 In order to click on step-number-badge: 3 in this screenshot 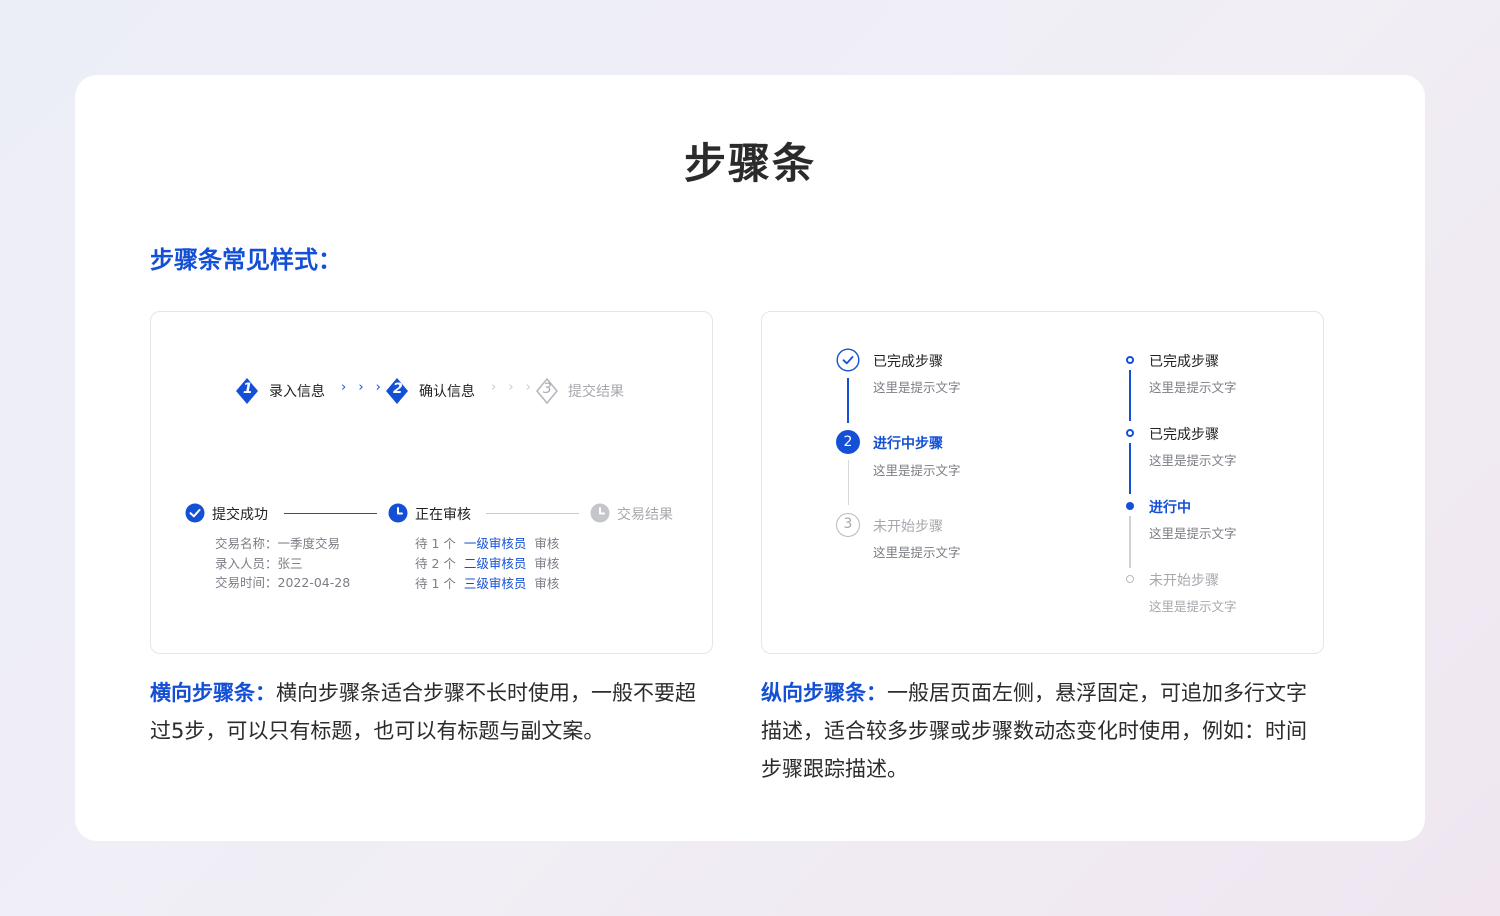, I will do `click(848, 525)`.